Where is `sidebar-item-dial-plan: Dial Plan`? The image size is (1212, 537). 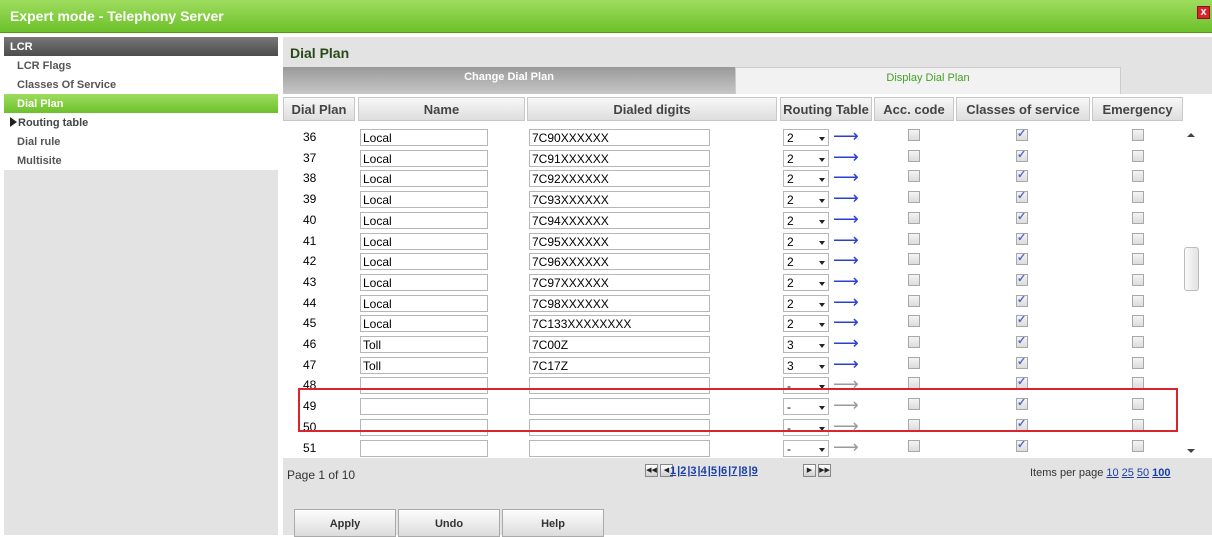
sidebar-item-dial-plan: Dial Plan is located at coordinates (141, 103).